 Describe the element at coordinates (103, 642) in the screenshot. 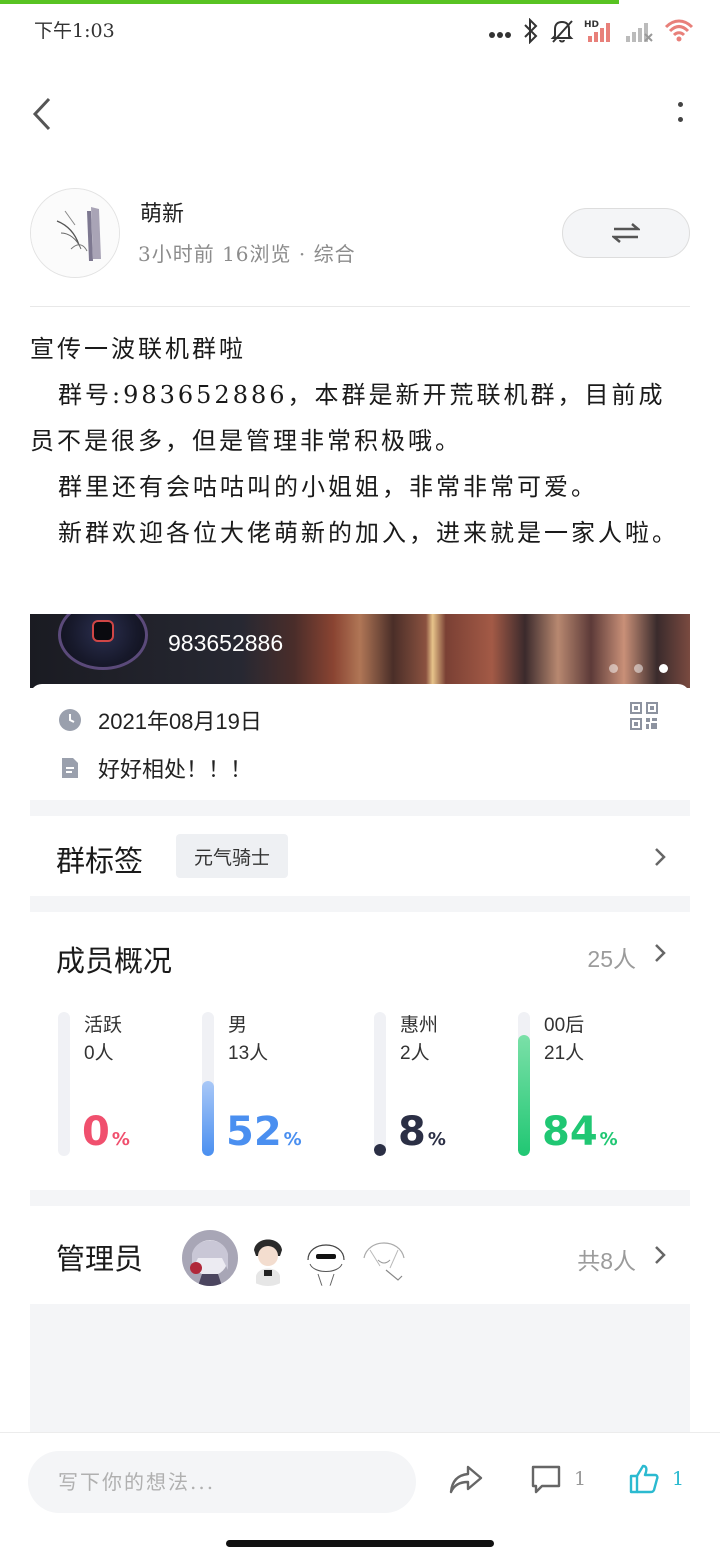

I see `group-logo` at that location.